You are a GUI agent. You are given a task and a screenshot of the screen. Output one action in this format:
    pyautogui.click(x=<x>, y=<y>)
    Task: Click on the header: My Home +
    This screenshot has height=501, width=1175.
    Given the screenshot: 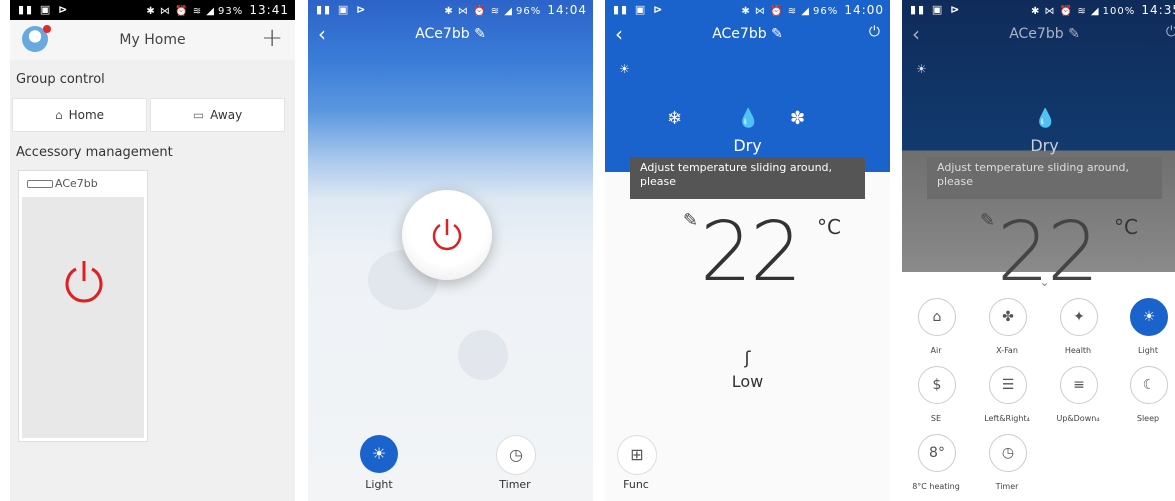 What is the action you would take?
    pyautogui.click(x=152, y=40)
    